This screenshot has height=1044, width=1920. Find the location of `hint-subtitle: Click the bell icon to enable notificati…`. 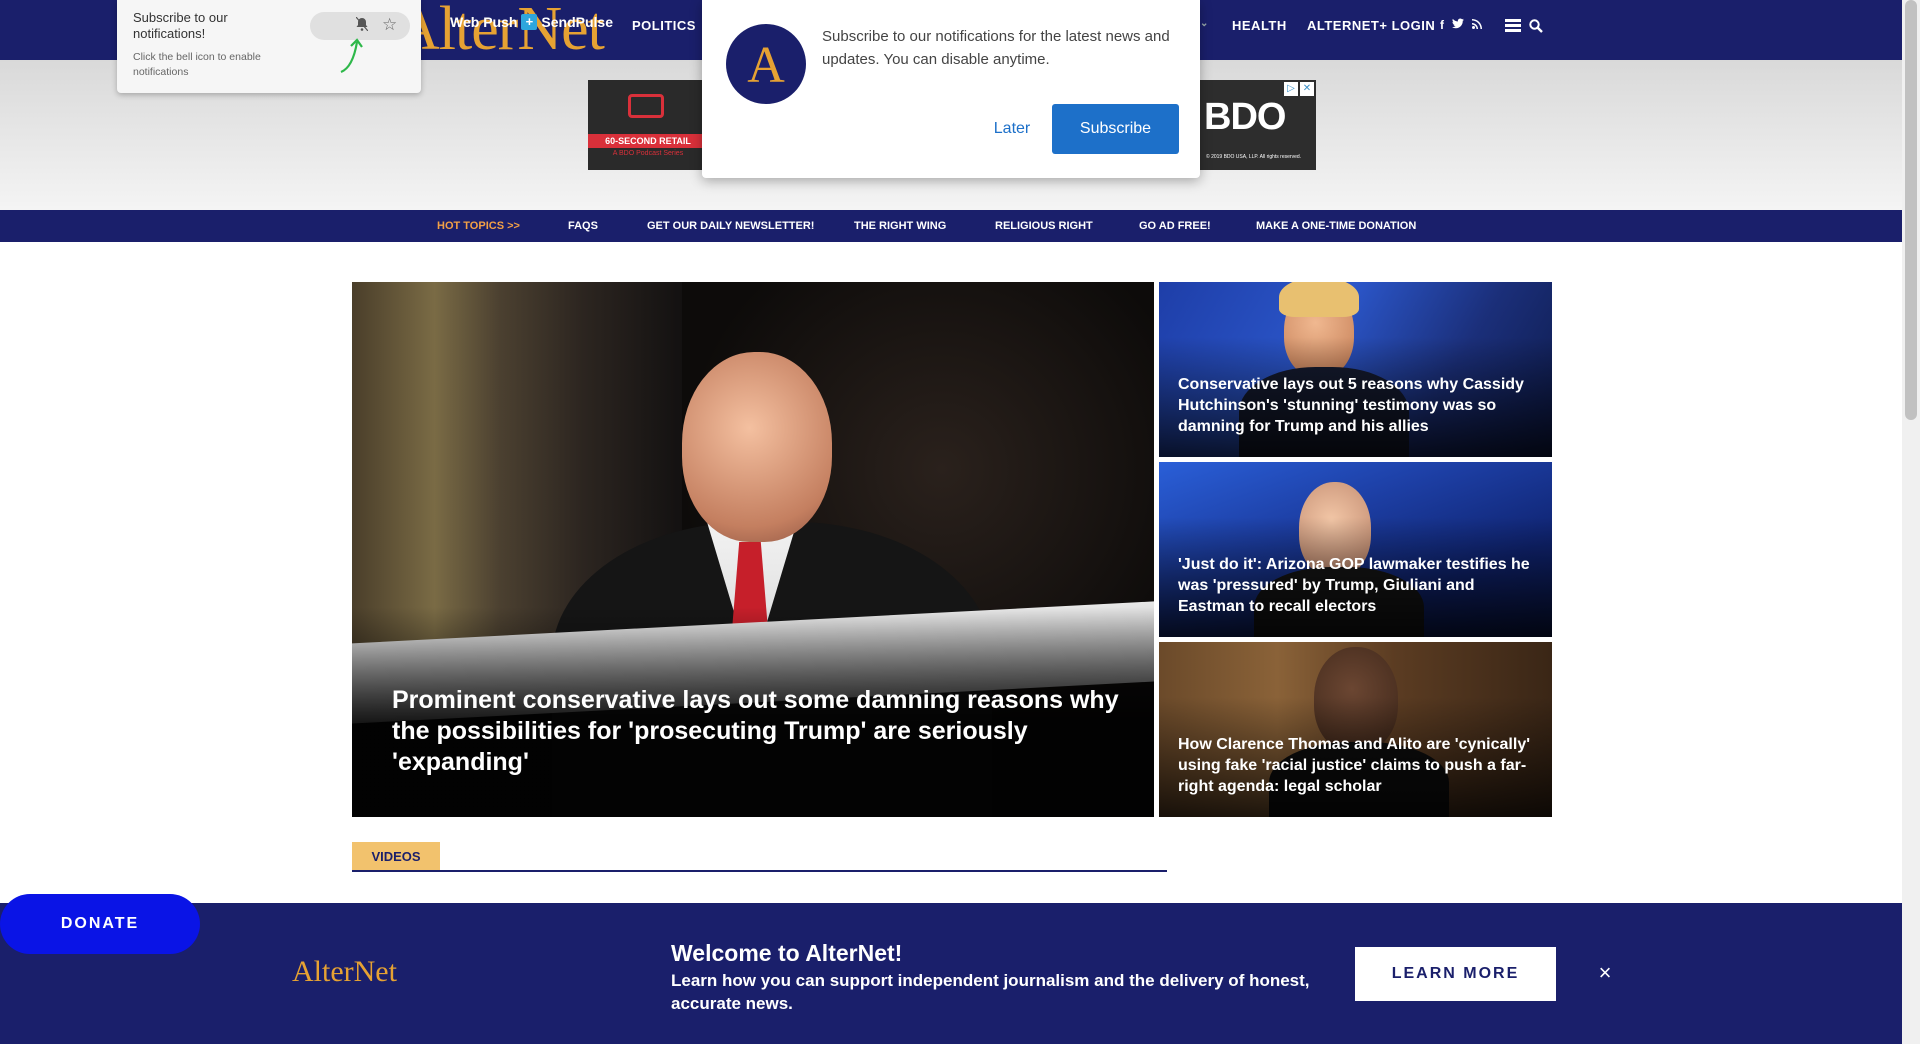

hint-subtitle: Click the bell icon to enable notificati… is located at coordinates (197, 64).